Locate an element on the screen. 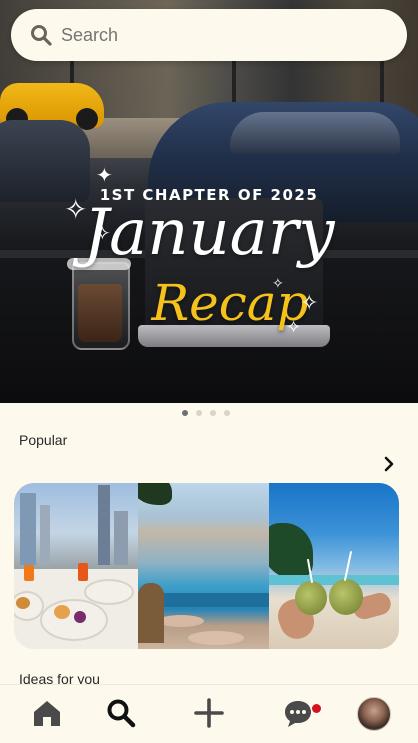 This screenshot has height=743, width=418. chevron-right-icon is located at coordinates (389, 464).